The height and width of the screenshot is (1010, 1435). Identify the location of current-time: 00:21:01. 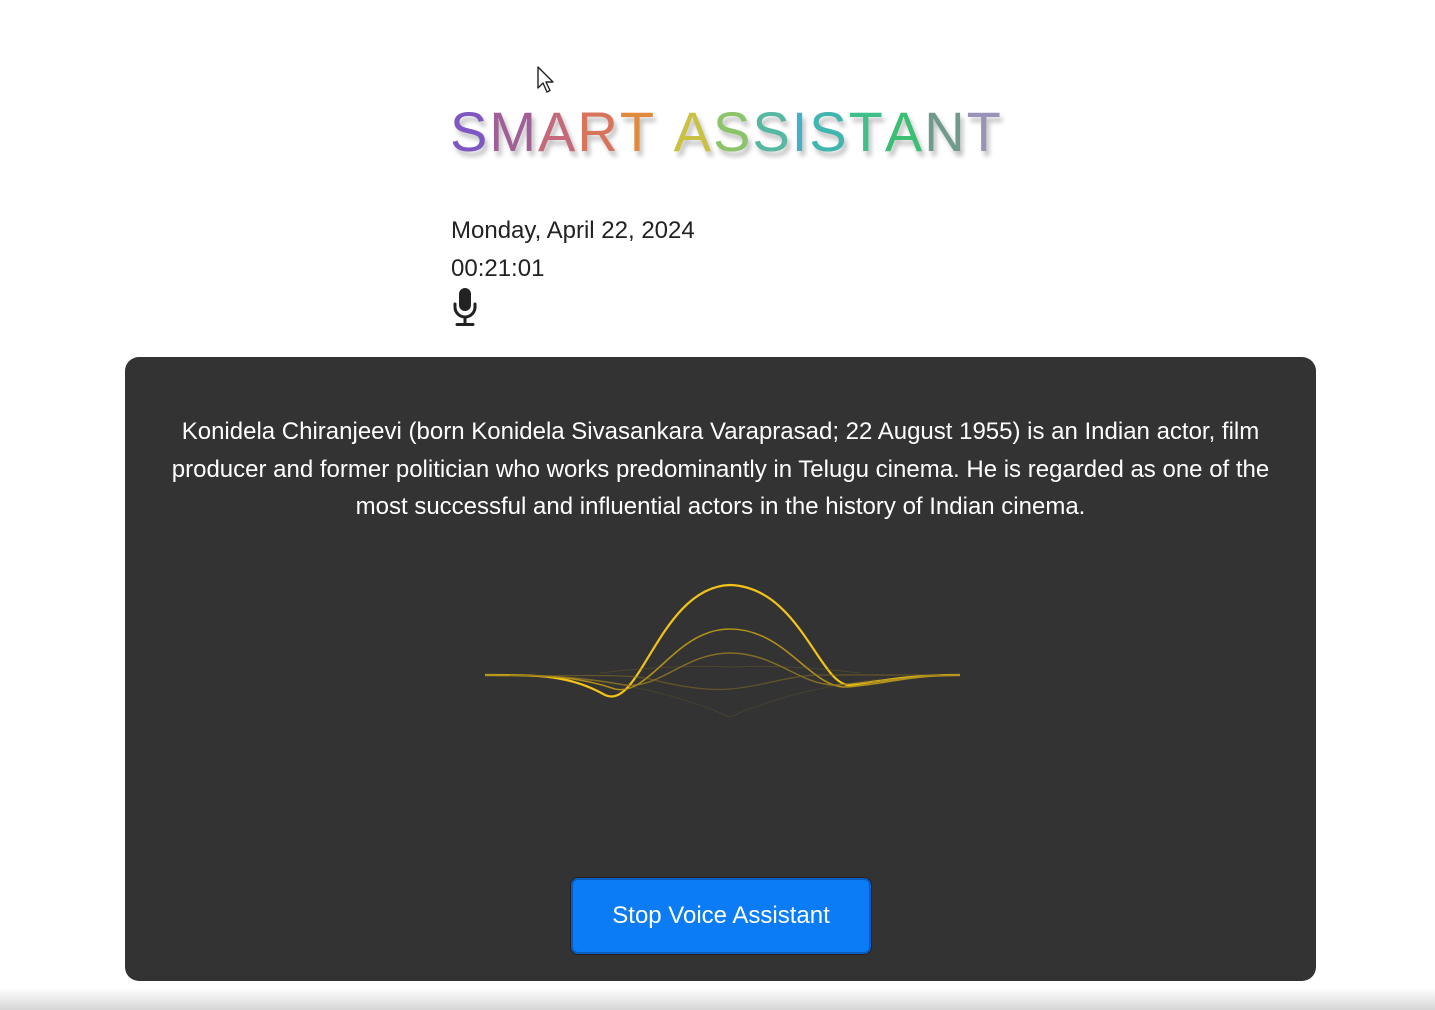
(498, 268).